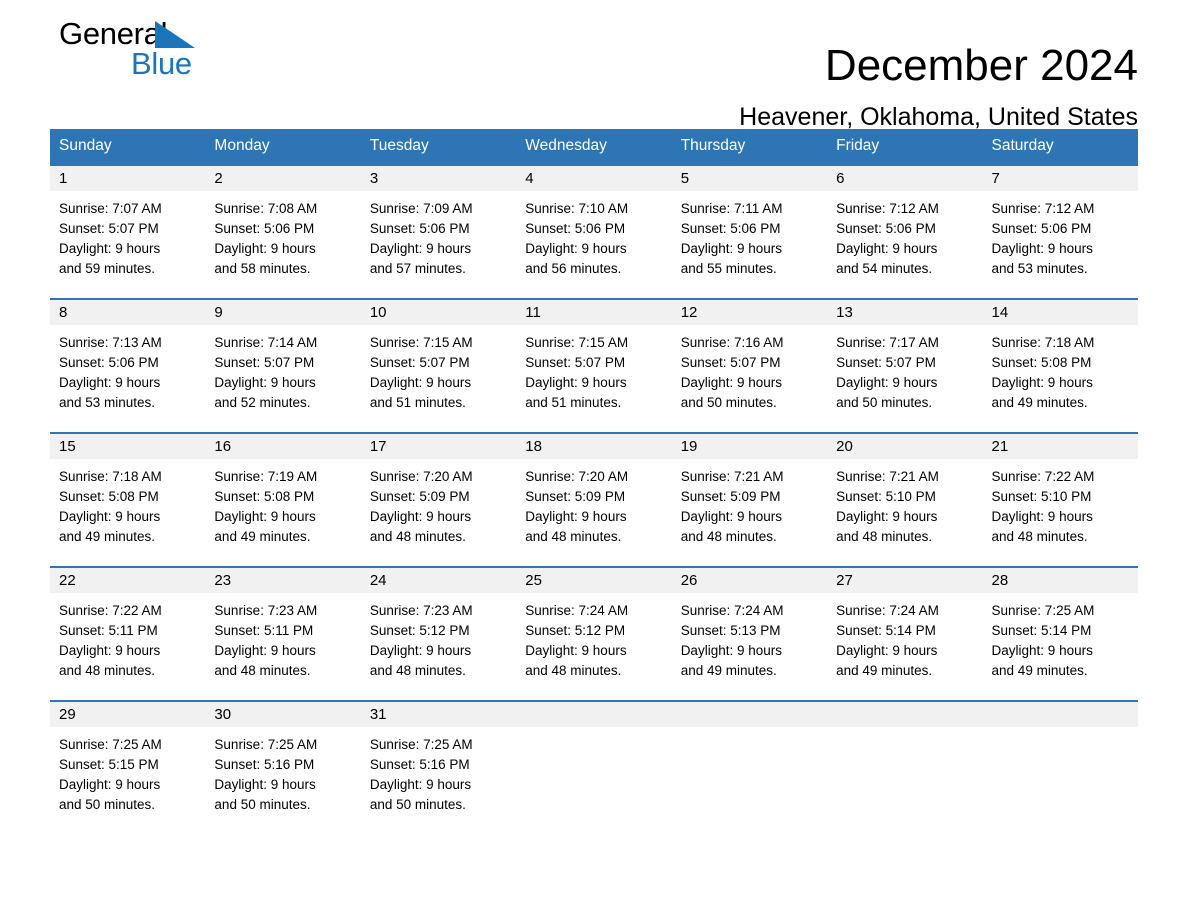 This screenshot has height=918, width=1188. What do you see at coordinates (419, 630) in the screenshot?
I see `sunset-text: Sunset: 5:12 PM` at bounding box center [419, 630].